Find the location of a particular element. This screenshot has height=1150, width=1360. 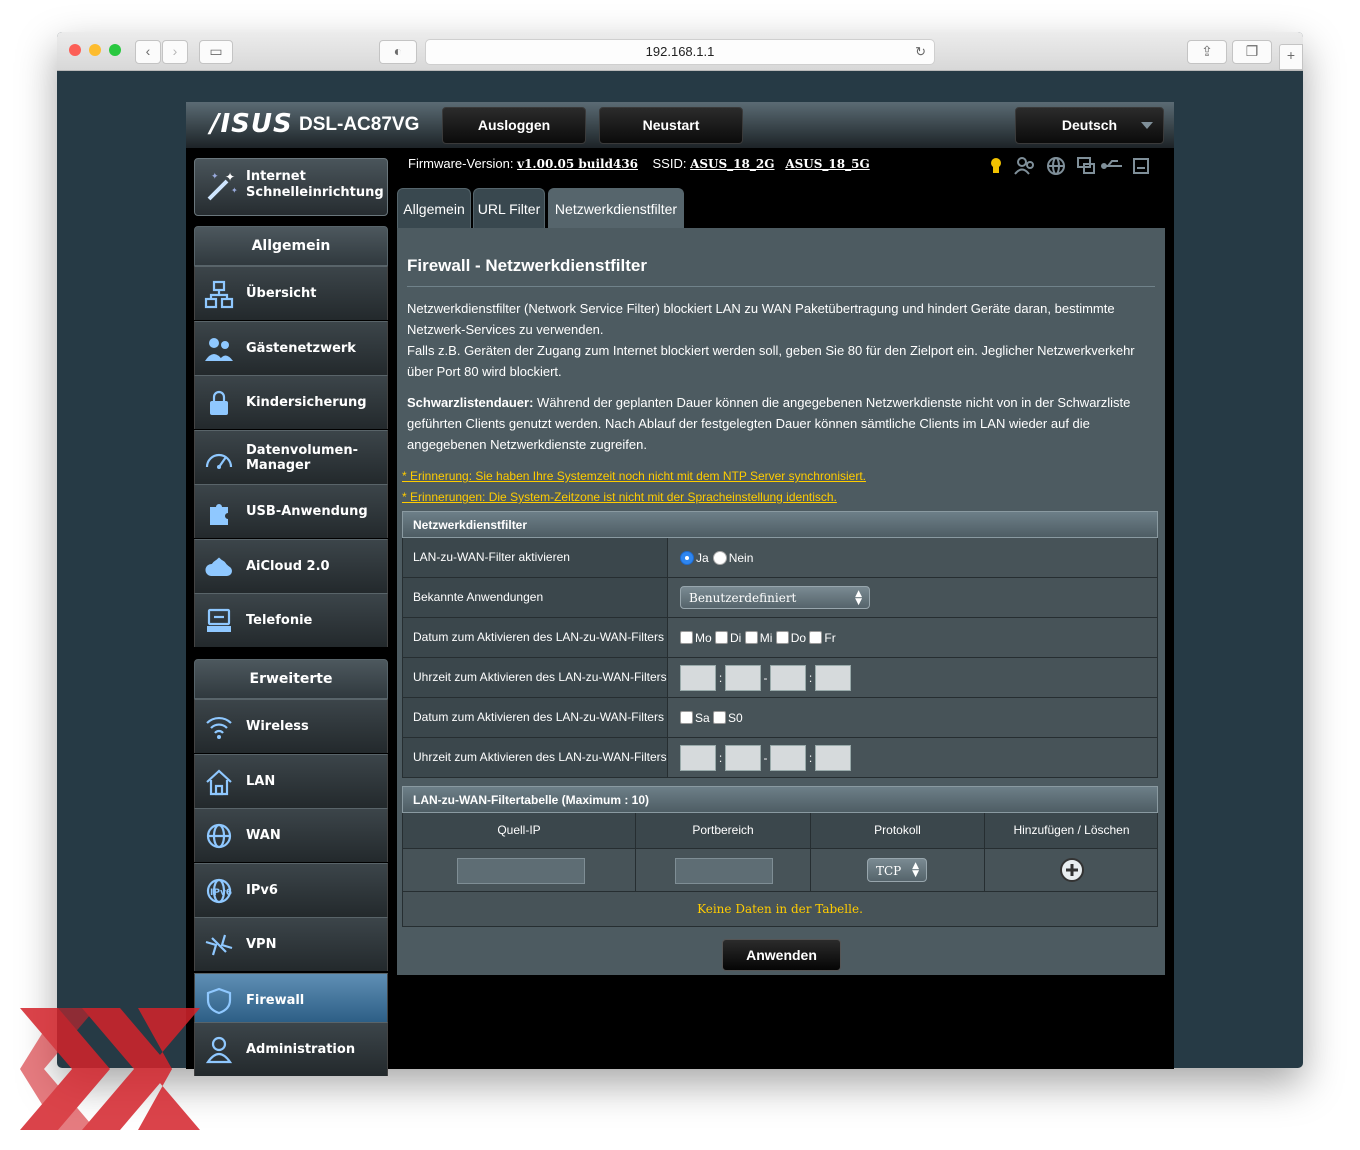

internet-globe-icon is located at coordinates (1056, 166).